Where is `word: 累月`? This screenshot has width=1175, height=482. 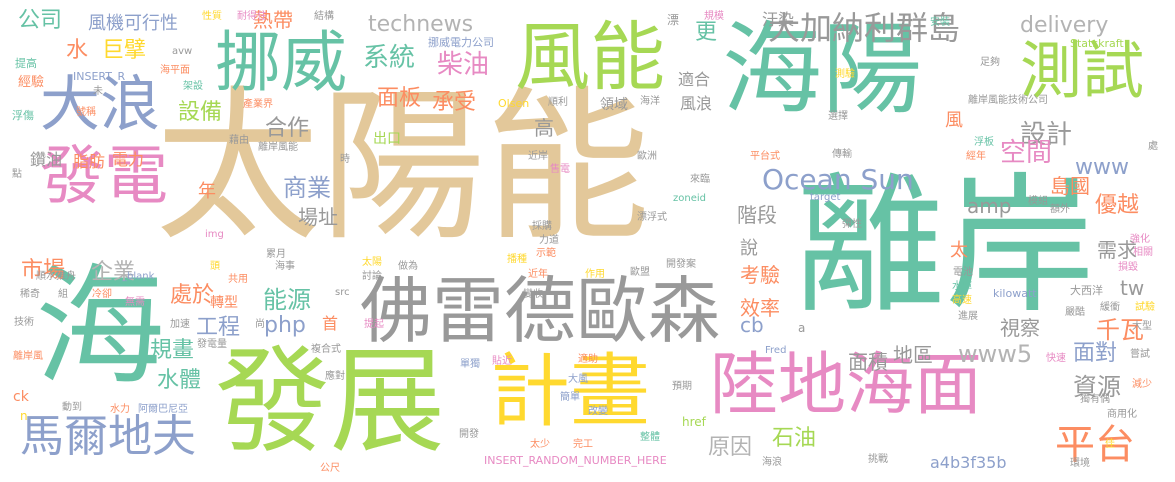
word: 累月 is located at coordinates (276, 254).